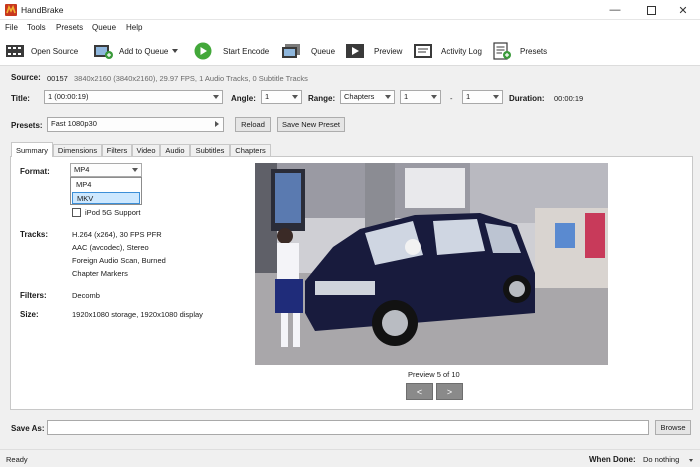  Describe the element at coordinates (373, 51) in the screenshot. I see `preview-button: Preview` at that location.